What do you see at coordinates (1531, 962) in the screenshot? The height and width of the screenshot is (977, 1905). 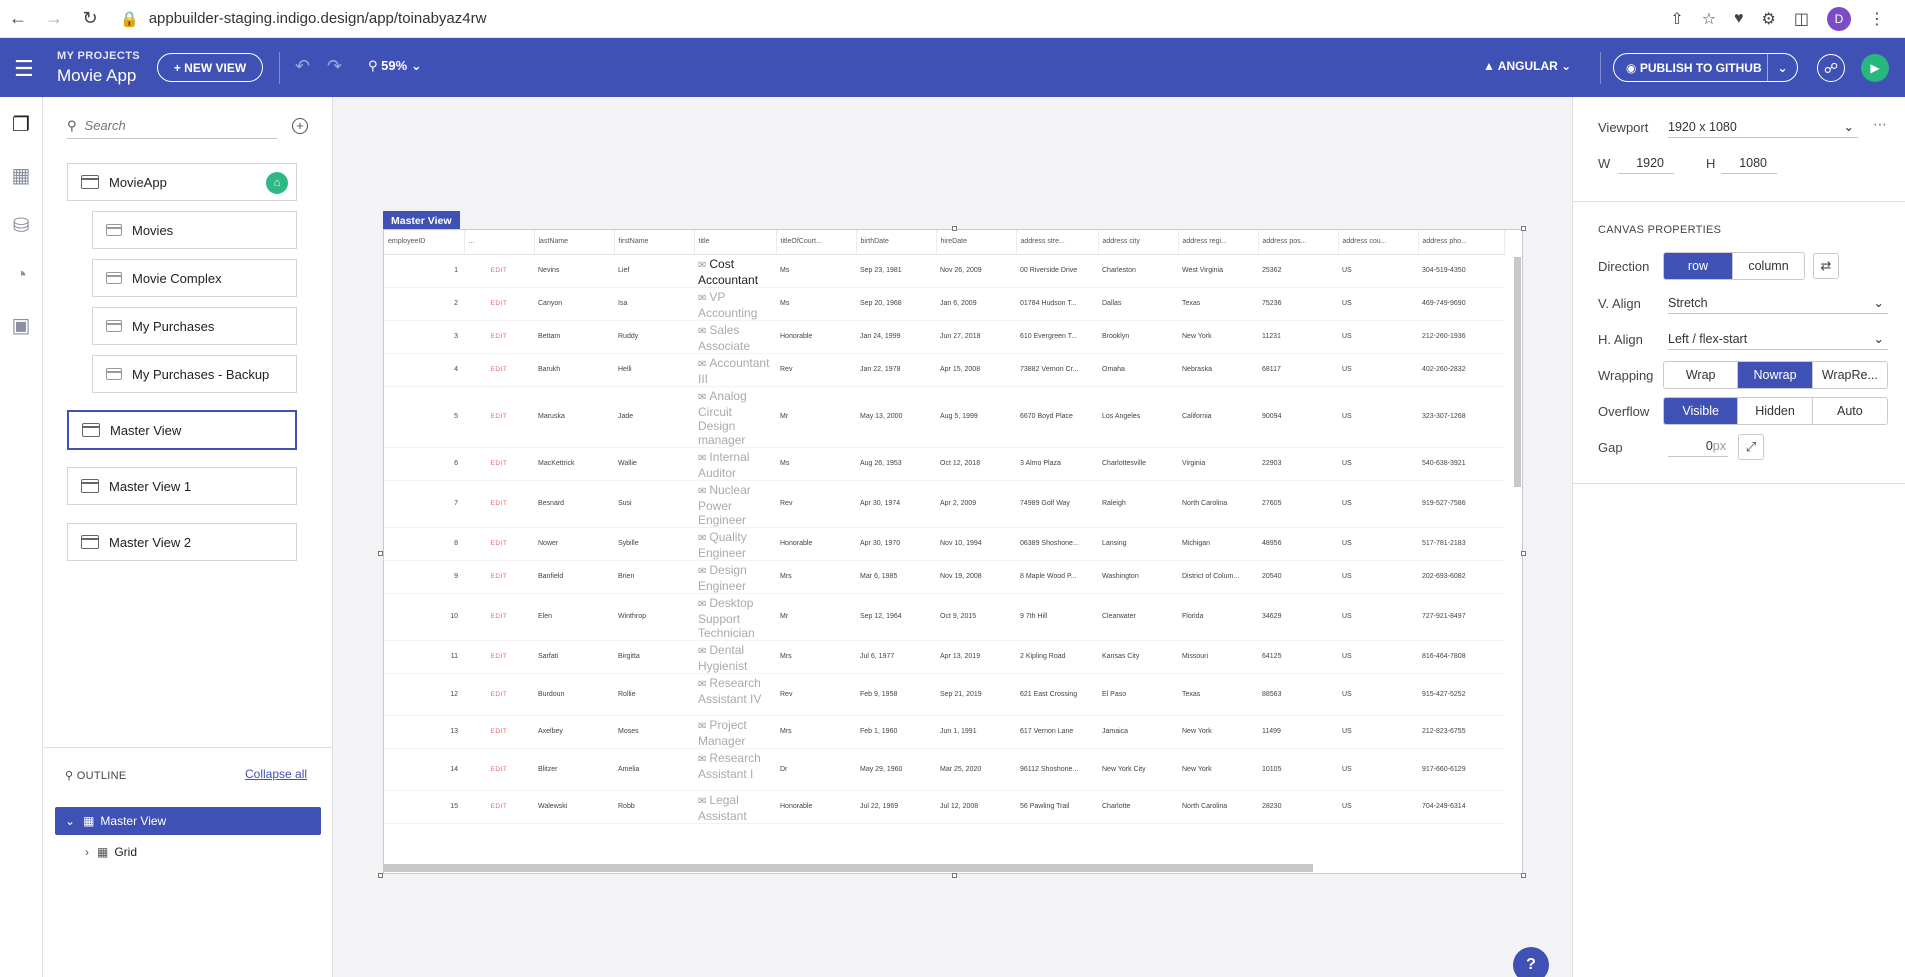 I see `help-button: ?` at bounding box center [1531, 962].